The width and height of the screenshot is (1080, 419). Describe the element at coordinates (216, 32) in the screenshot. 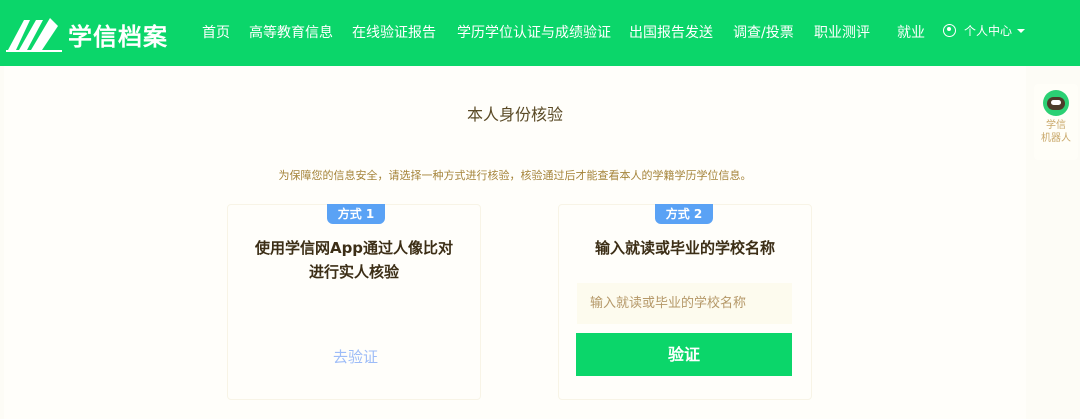

I see `nav-item-home: 首页` at that location.